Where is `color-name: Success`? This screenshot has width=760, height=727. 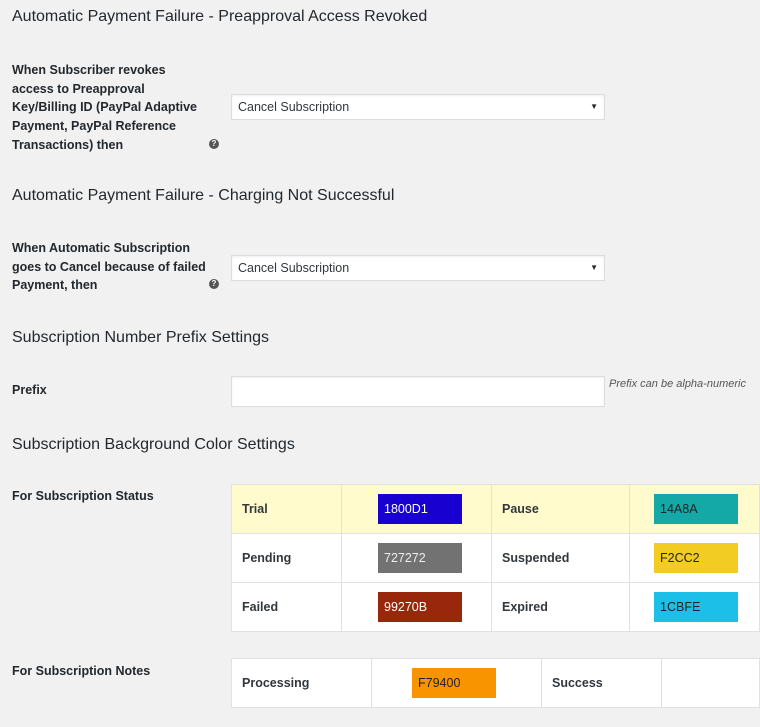 color-name: Success is located at coordinates (601, 683).